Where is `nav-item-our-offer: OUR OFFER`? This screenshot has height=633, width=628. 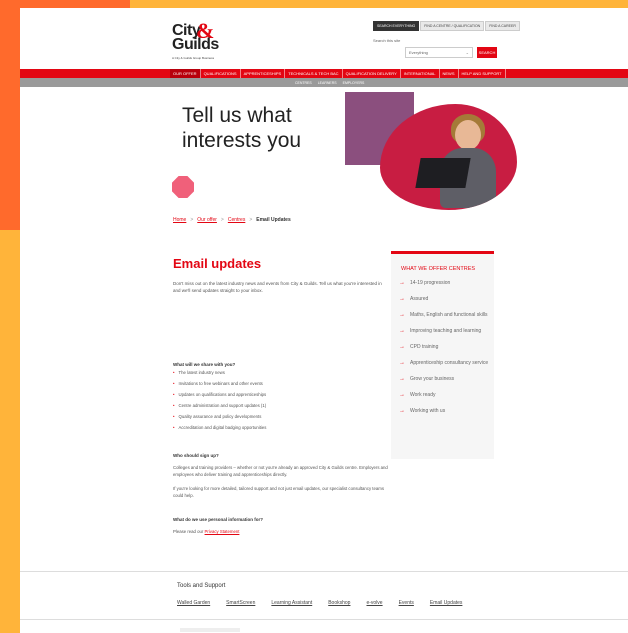
nav-item-our-offer: OUR OFFER is located at coordinates (185, 73).